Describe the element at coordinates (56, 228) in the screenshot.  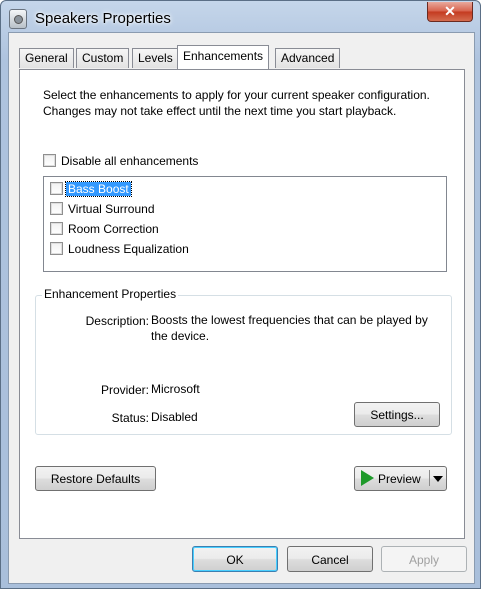
I see `room-correction-checkbox` at that location.